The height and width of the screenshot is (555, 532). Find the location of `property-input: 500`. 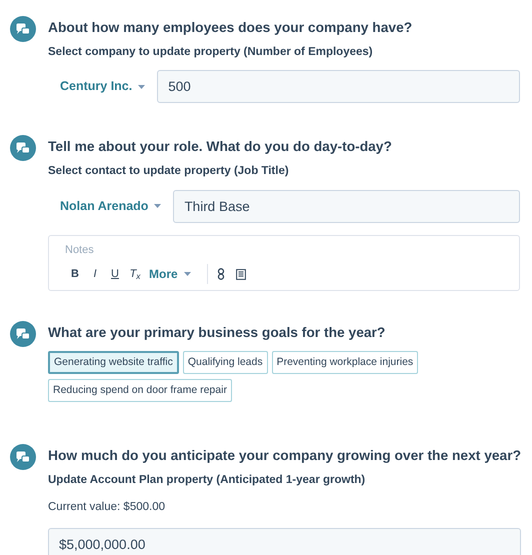

property-input: 500 is located at coordinates (338, 87).